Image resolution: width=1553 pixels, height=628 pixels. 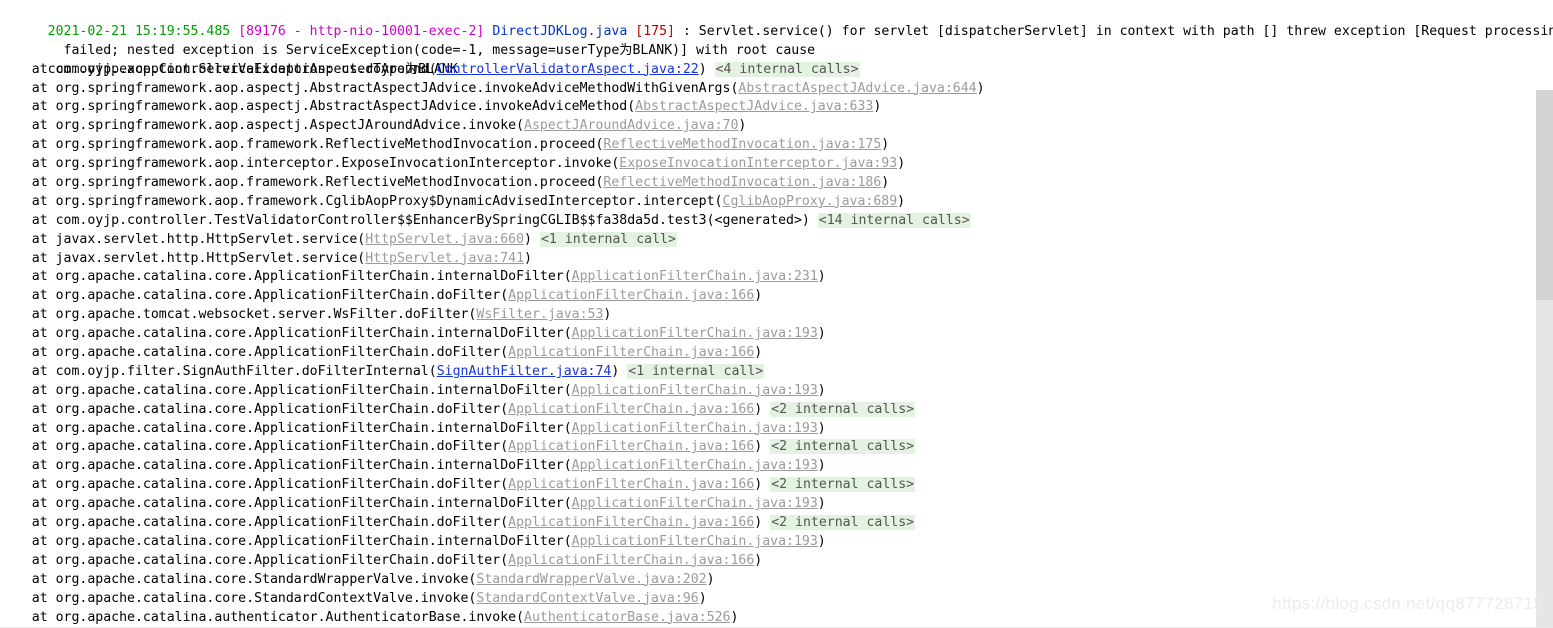 What do you see at coordinates (591, 579) in the screenshot?
I see `source-link: StandardWrapperValve.java:202` at bounding box center [591, 579].